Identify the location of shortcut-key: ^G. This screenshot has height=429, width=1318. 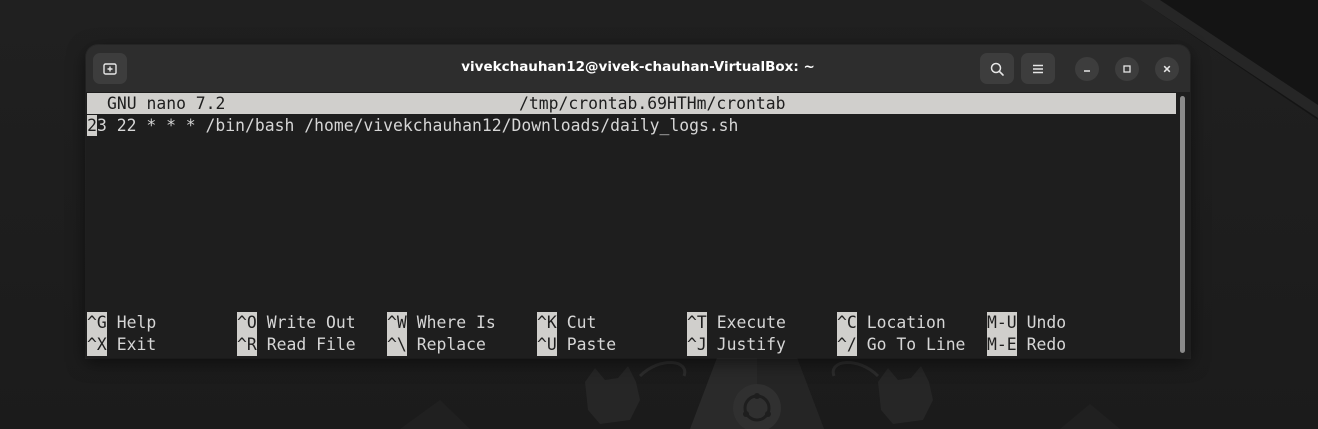
(97, 323).